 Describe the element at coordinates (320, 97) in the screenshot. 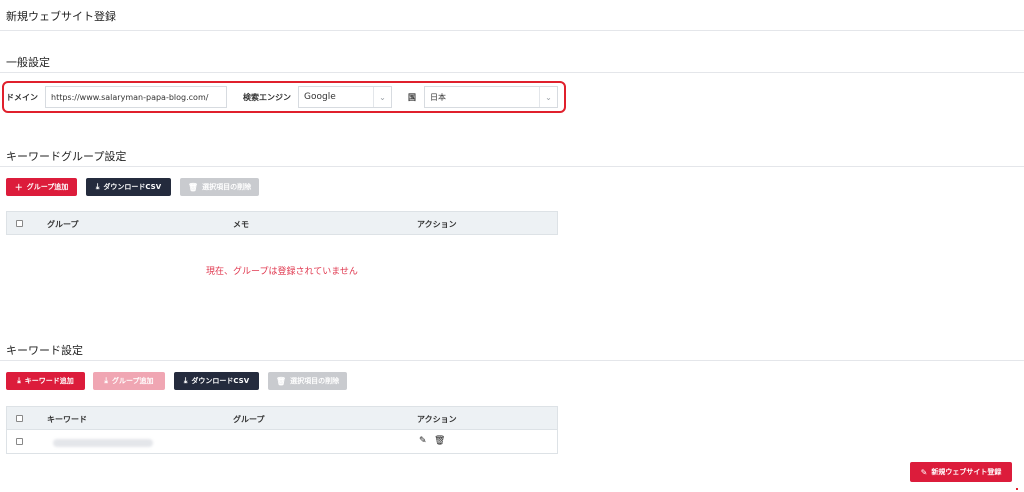

I see `search-engine-value: Google` at that location.